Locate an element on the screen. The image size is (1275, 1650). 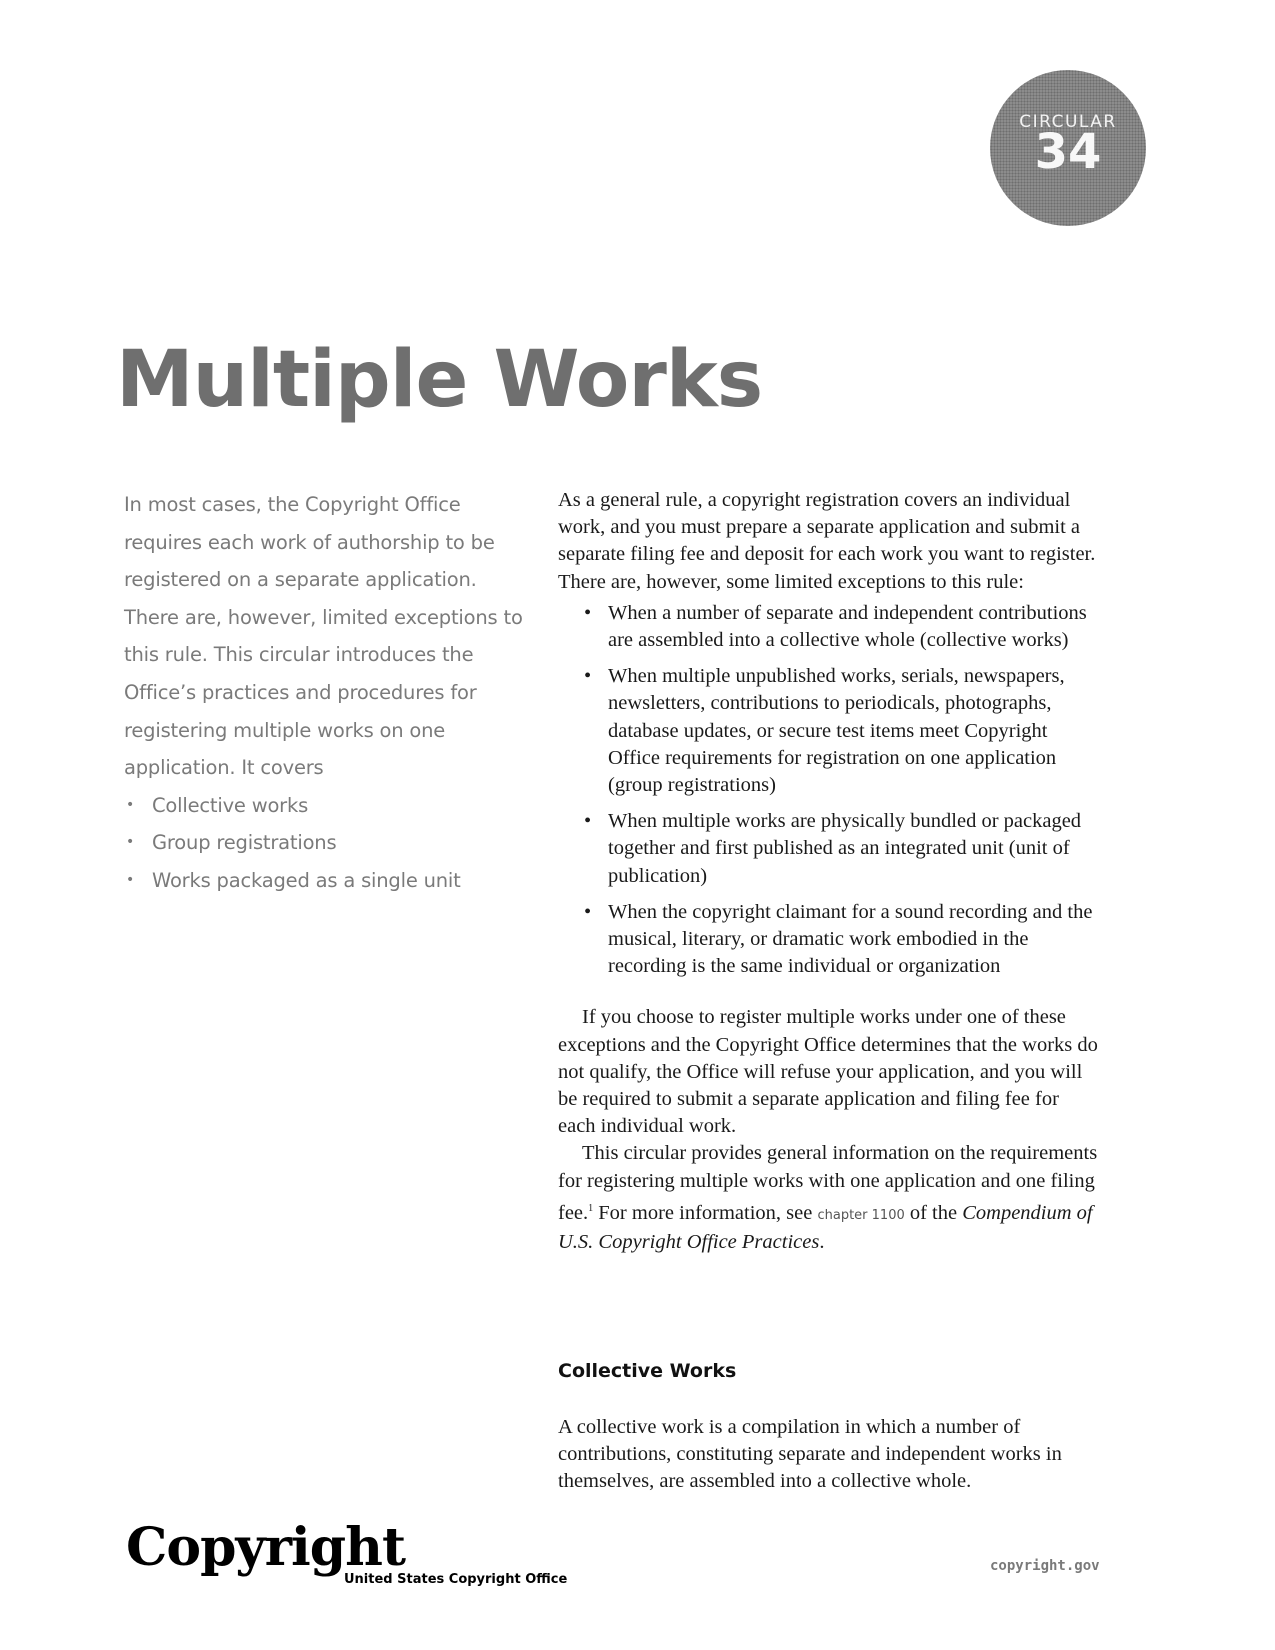
badge-number: 34 is located at coordinates (1068, 152).